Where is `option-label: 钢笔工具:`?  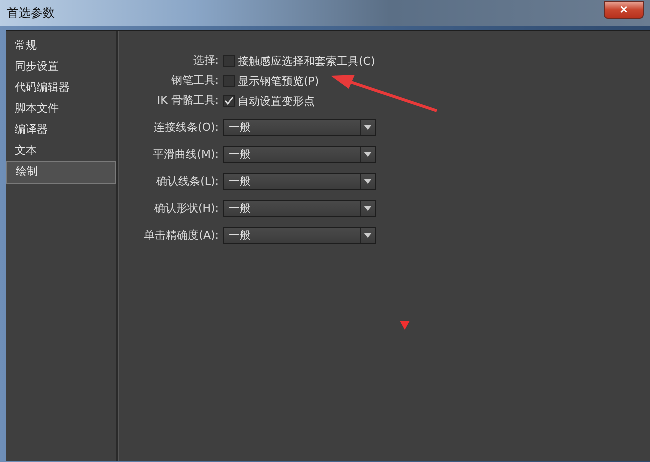
option-label: 钢笔工具: is located at coordinates (194, 81).